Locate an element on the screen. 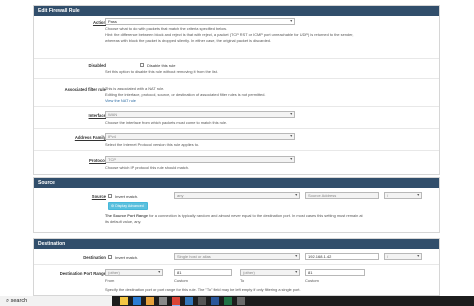 Image resolution: width=474 pixels, height=306 pixels. disable-rule-checkbox is located at coordinates (142, 65).